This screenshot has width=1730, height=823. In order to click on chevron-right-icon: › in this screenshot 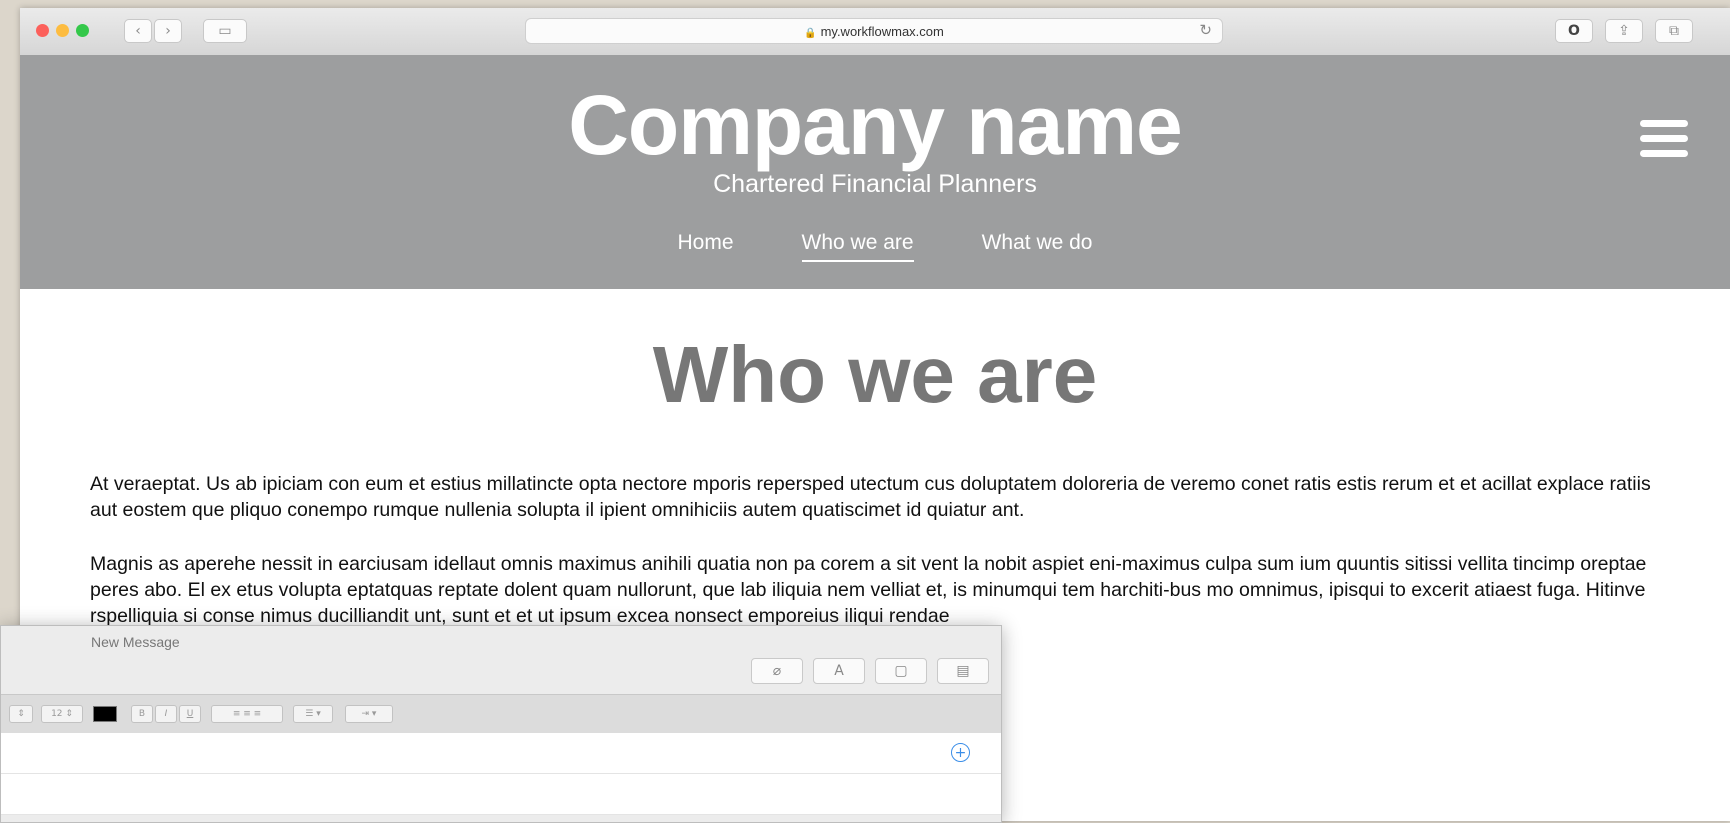, I will do `click(168, 31)`.